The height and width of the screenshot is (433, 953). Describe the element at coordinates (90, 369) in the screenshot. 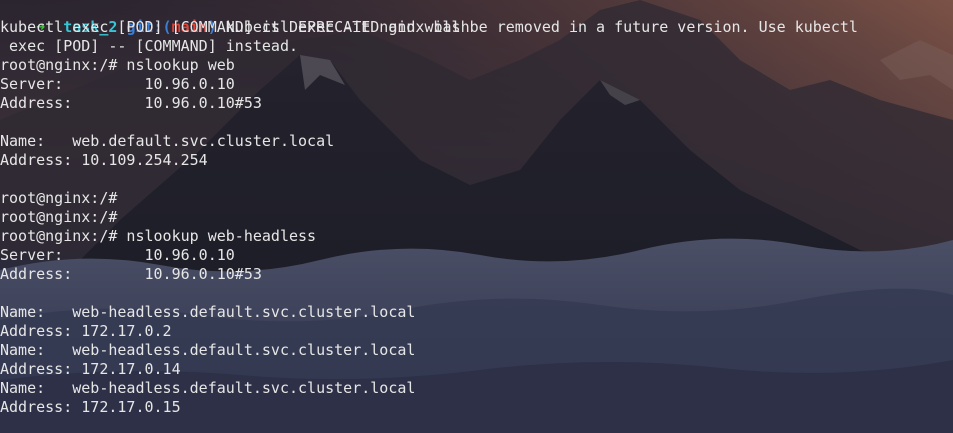

I see `output-line: Address: 172.17.0.14` at that location.